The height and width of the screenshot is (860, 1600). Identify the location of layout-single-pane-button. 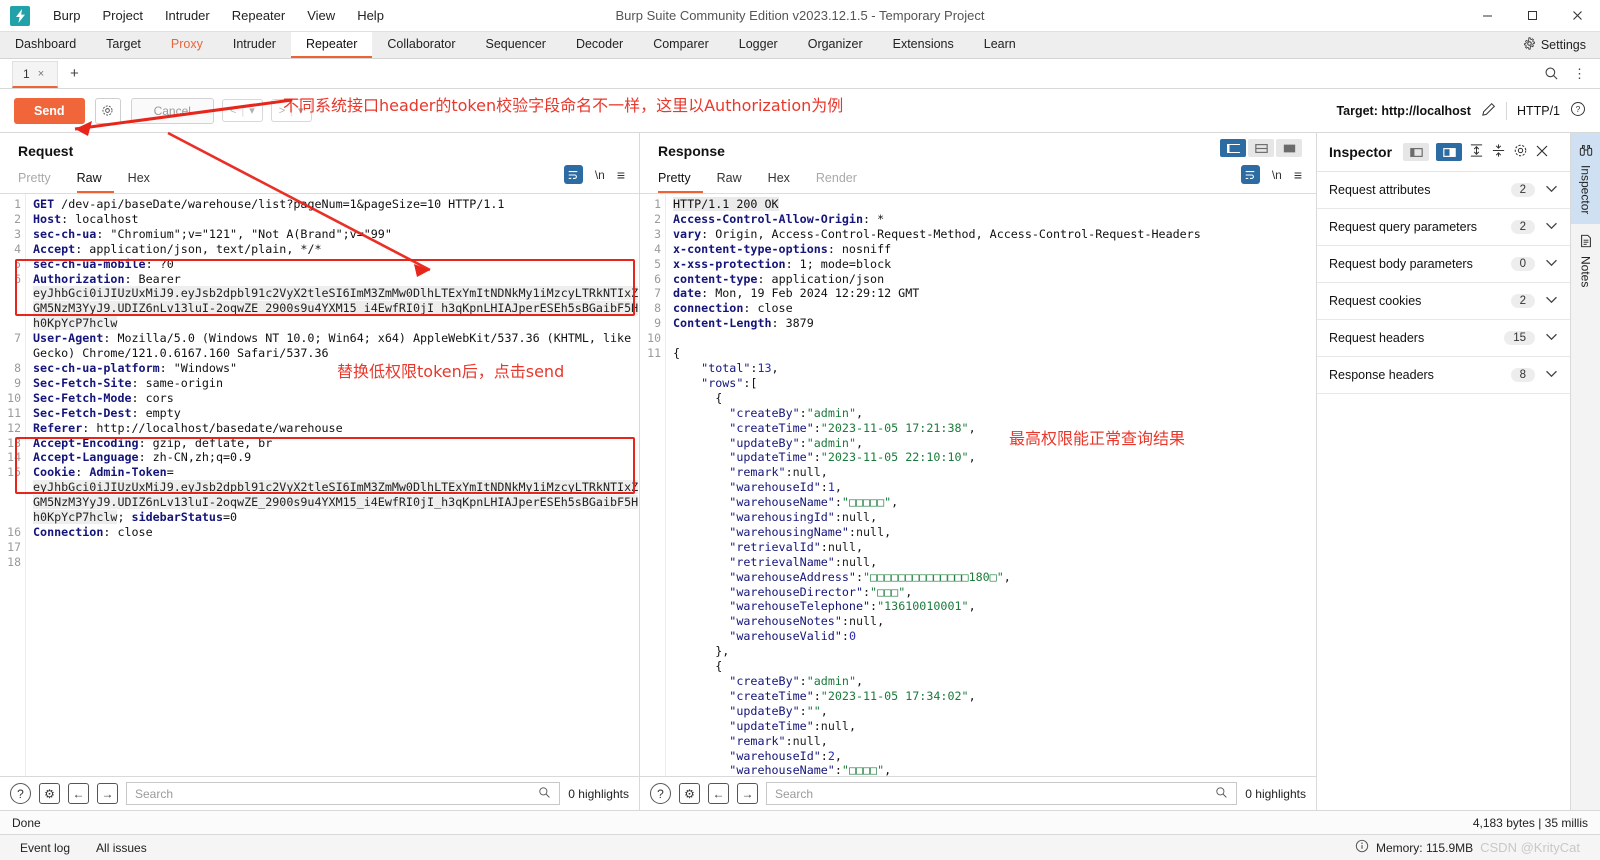
(1289, 148).